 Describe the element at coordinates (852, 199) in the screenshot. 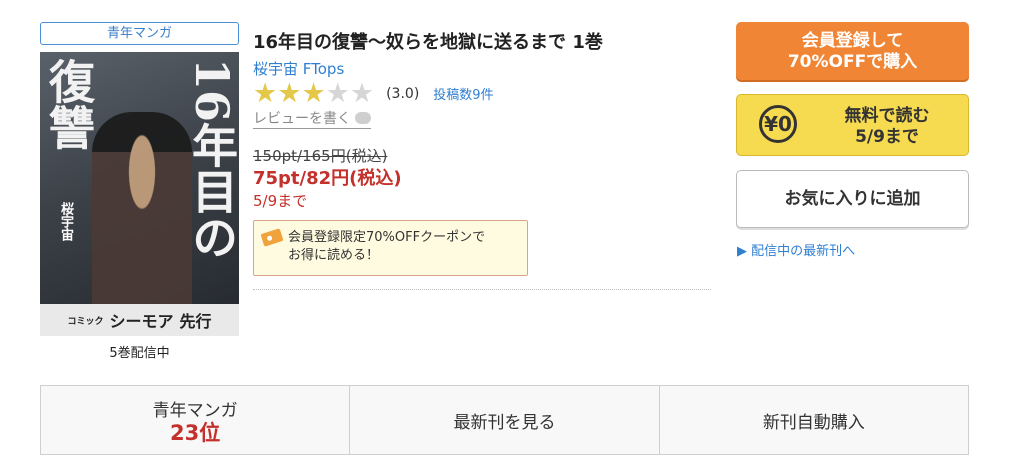

I see `add-favorite-button: お気に入りに追加` at that location.